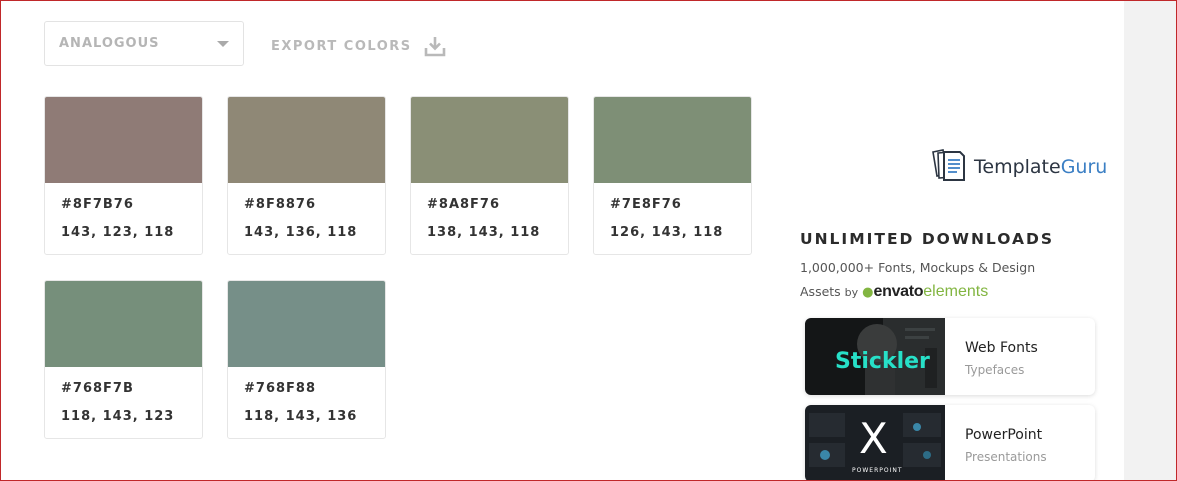 This screenshot has width=1177, height=481. I want to click on card-title: PowerPoint, so click(1004, 435).